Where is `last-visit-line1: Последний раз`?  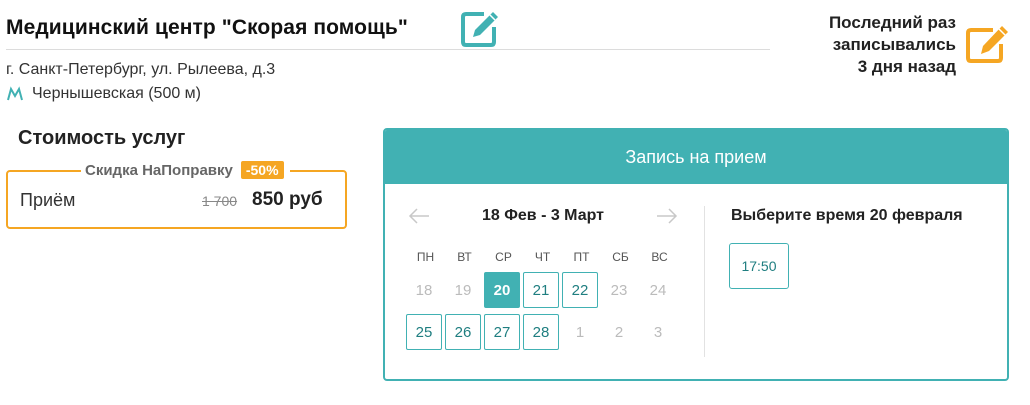 last-visit-line1: Последний раз is located at coordinates (892, 22).